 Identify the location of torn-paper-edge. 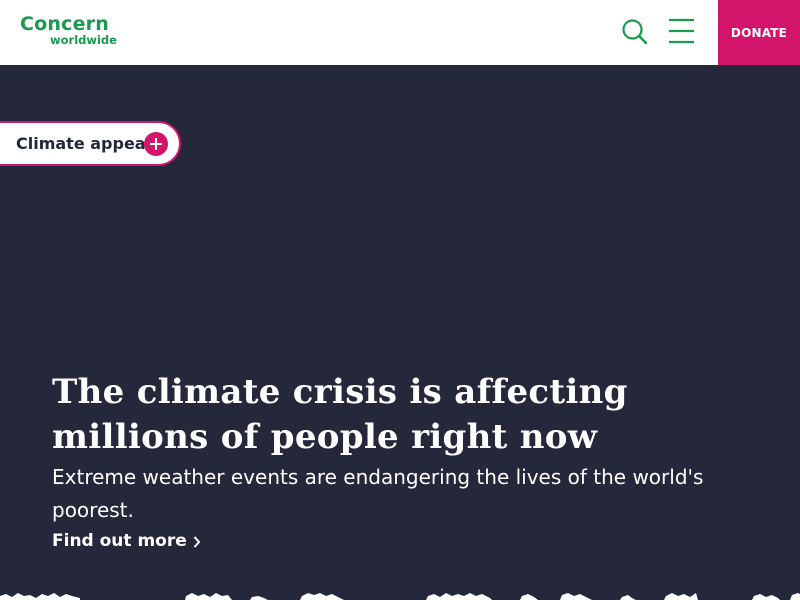
(400, 596).